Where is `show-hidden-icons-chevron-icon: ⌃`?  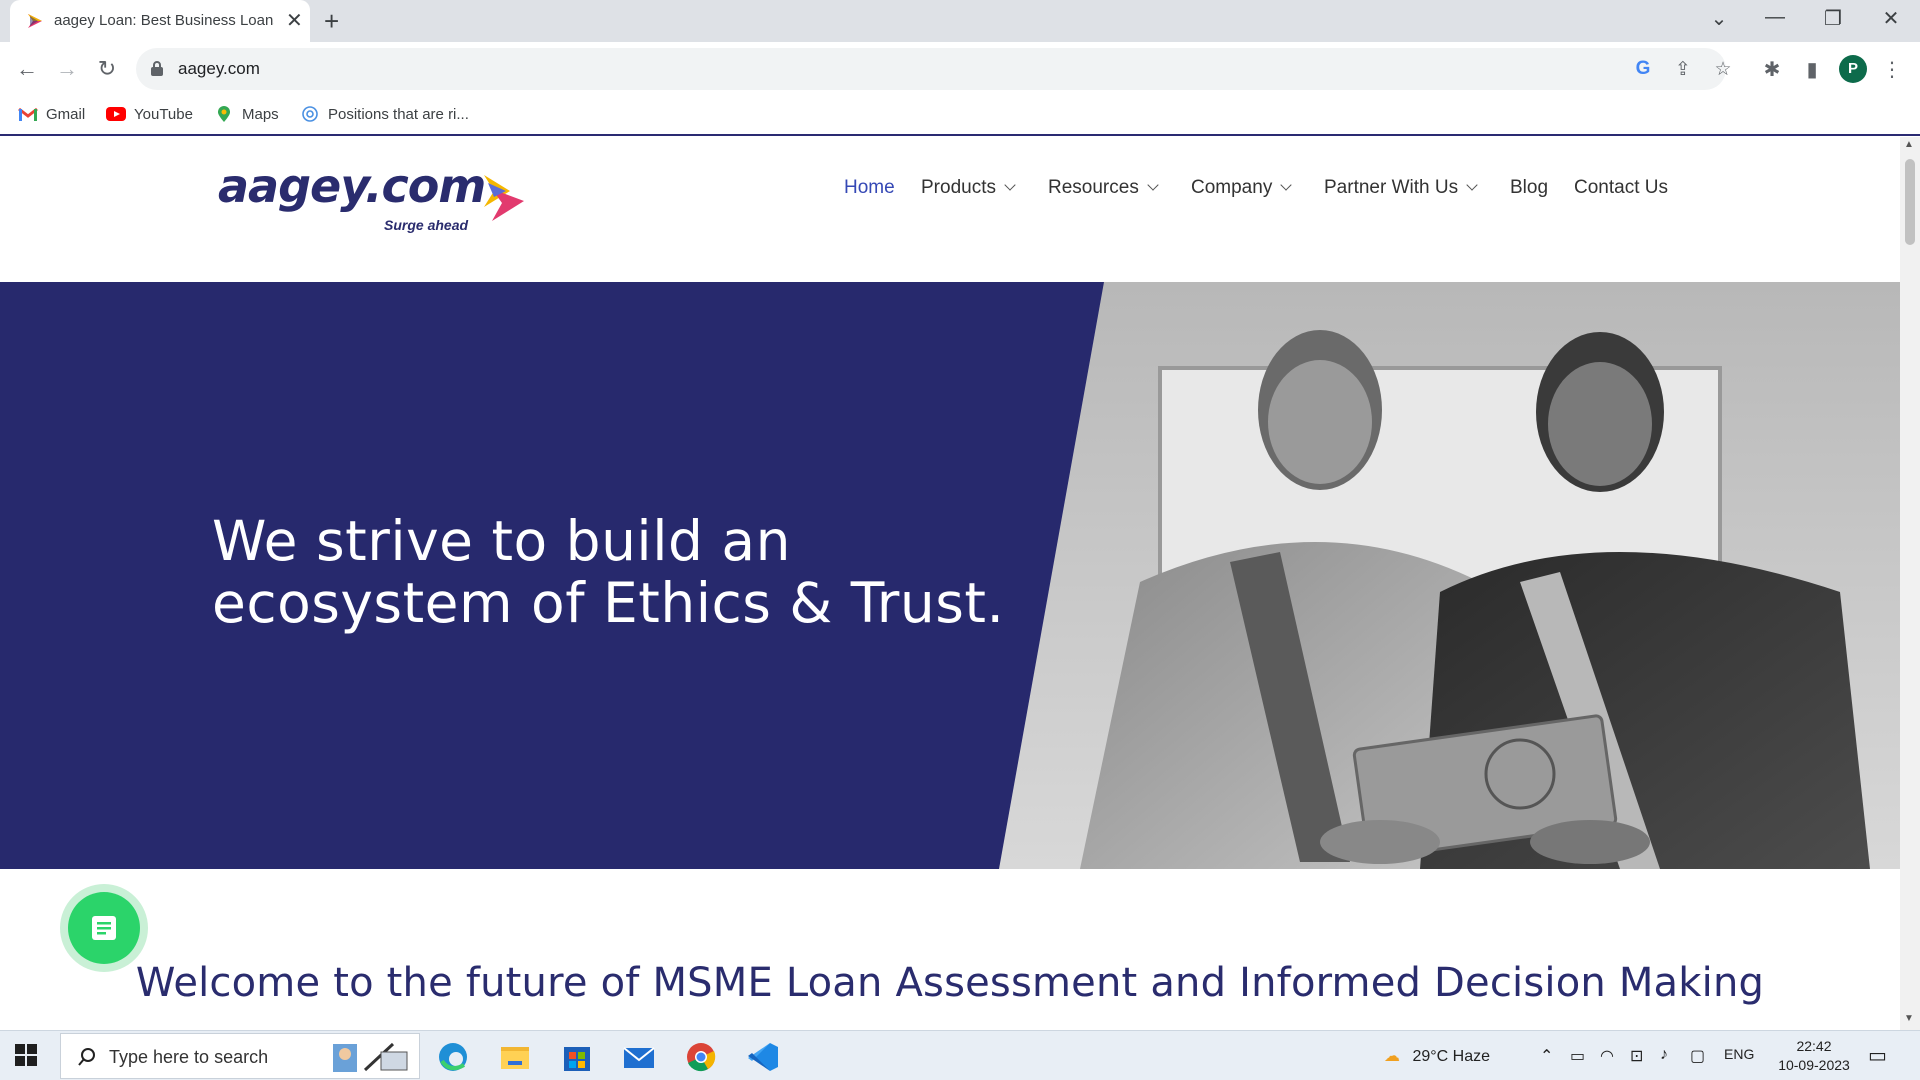 show-hidden-icons-chevron-icon: ⌃ is located at coordinates (1546, 1056).